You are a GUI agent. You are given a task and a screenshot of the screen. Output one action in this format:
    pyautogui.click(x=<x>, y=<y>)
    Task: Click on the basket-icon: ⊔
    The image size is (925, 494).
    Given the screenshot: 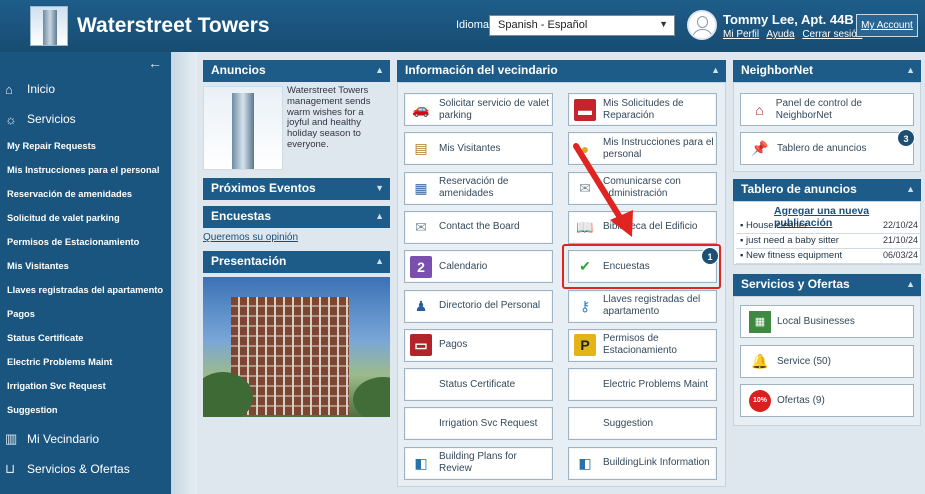 What is the action you would take?
    pyautogui.click(x=10, y=468)
    